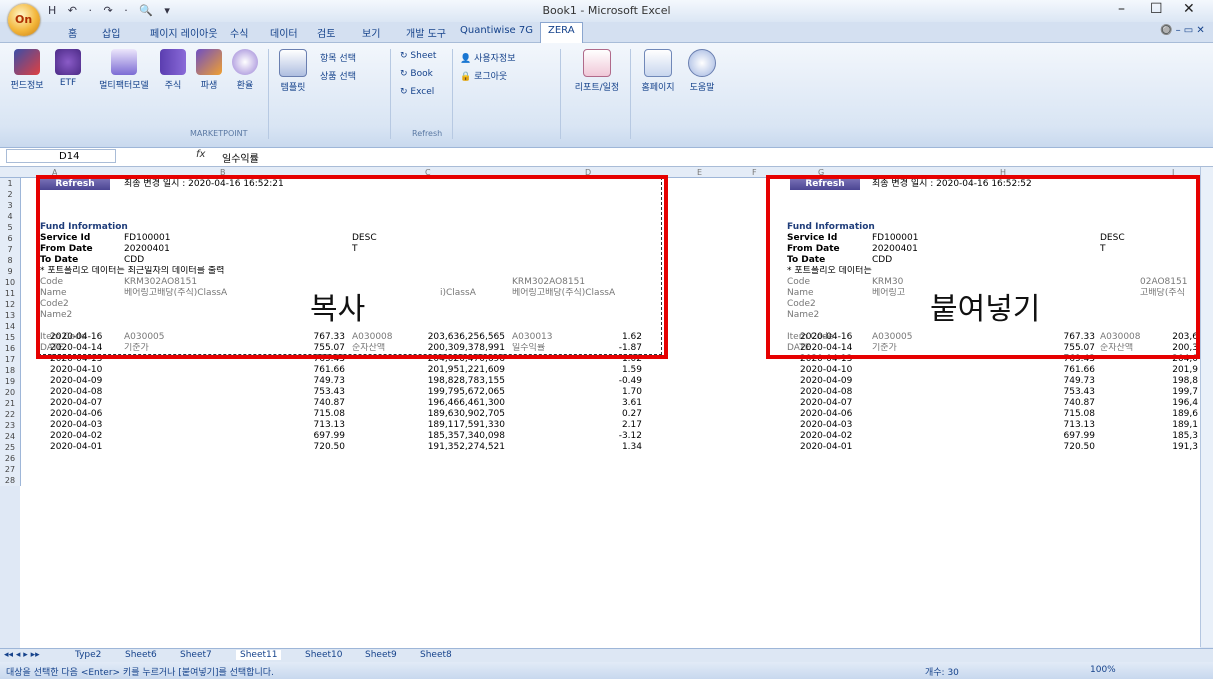 The image size is (1213, 679). What do you see at coordinates (338, 57) in the screenshot?
I see `item-select-button: 항목 선택` at bounding box center [338, 57].